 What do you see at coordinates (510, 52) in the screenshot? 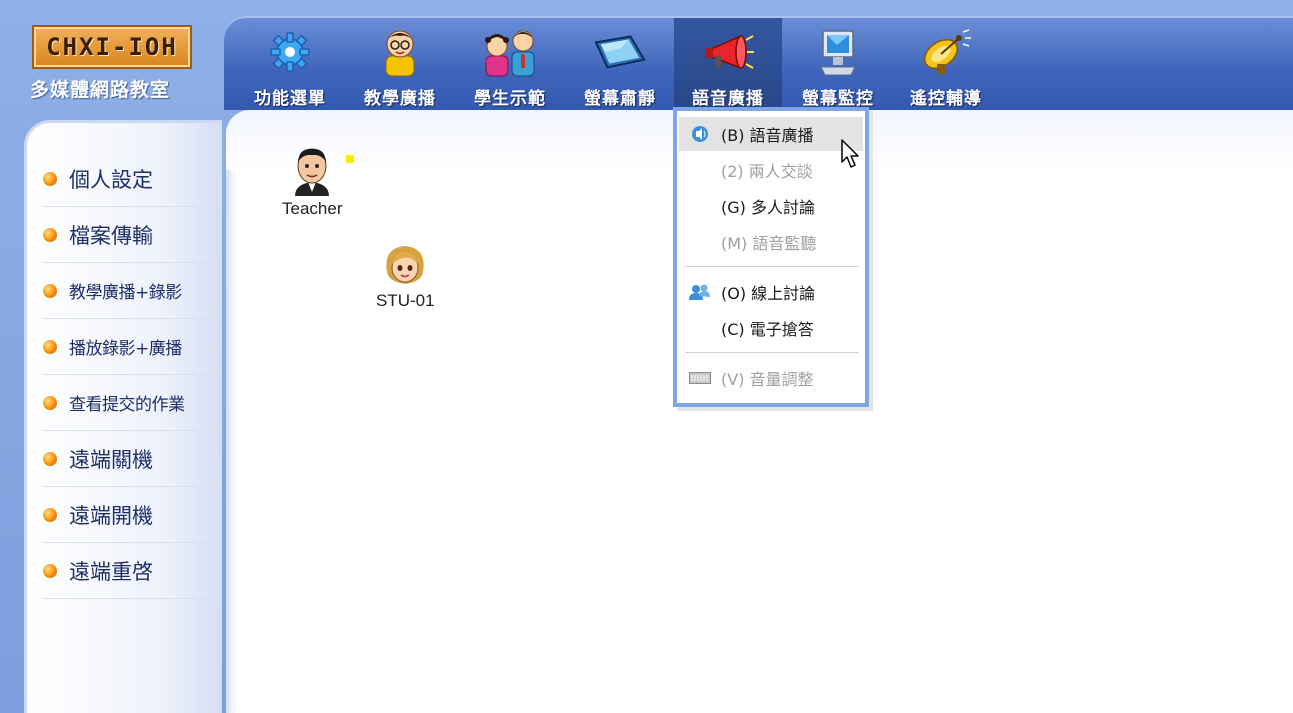
I see `students-icon` at bounding box center [510, 52].